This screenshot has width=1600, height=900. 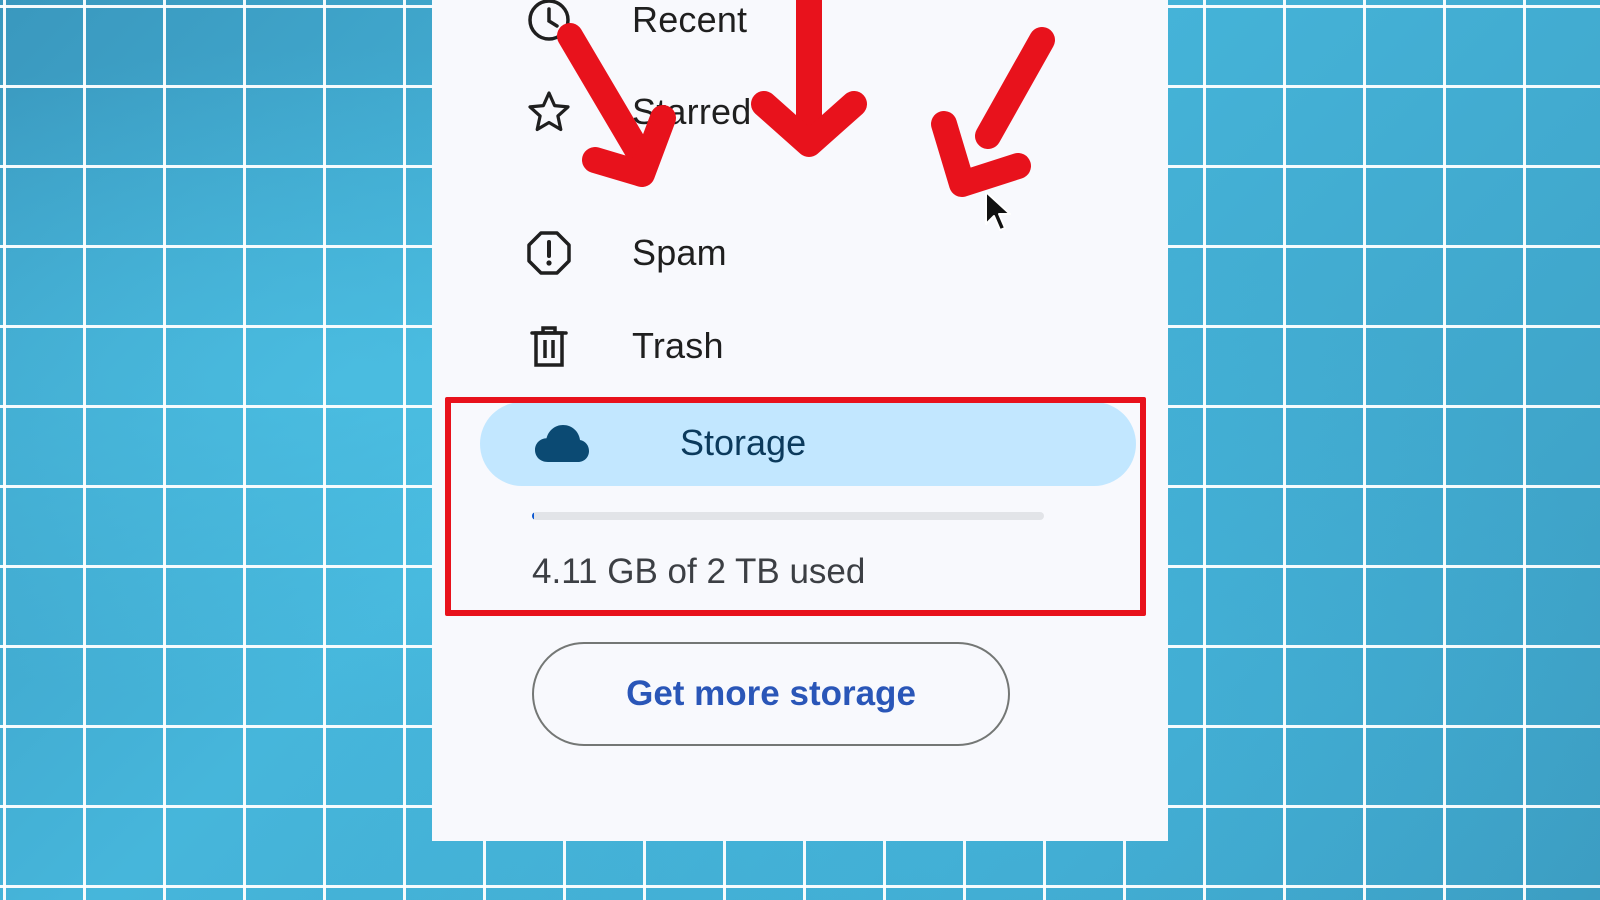 I want to click on sidebar-item-spam: Spam, so click(x=800, y=253).